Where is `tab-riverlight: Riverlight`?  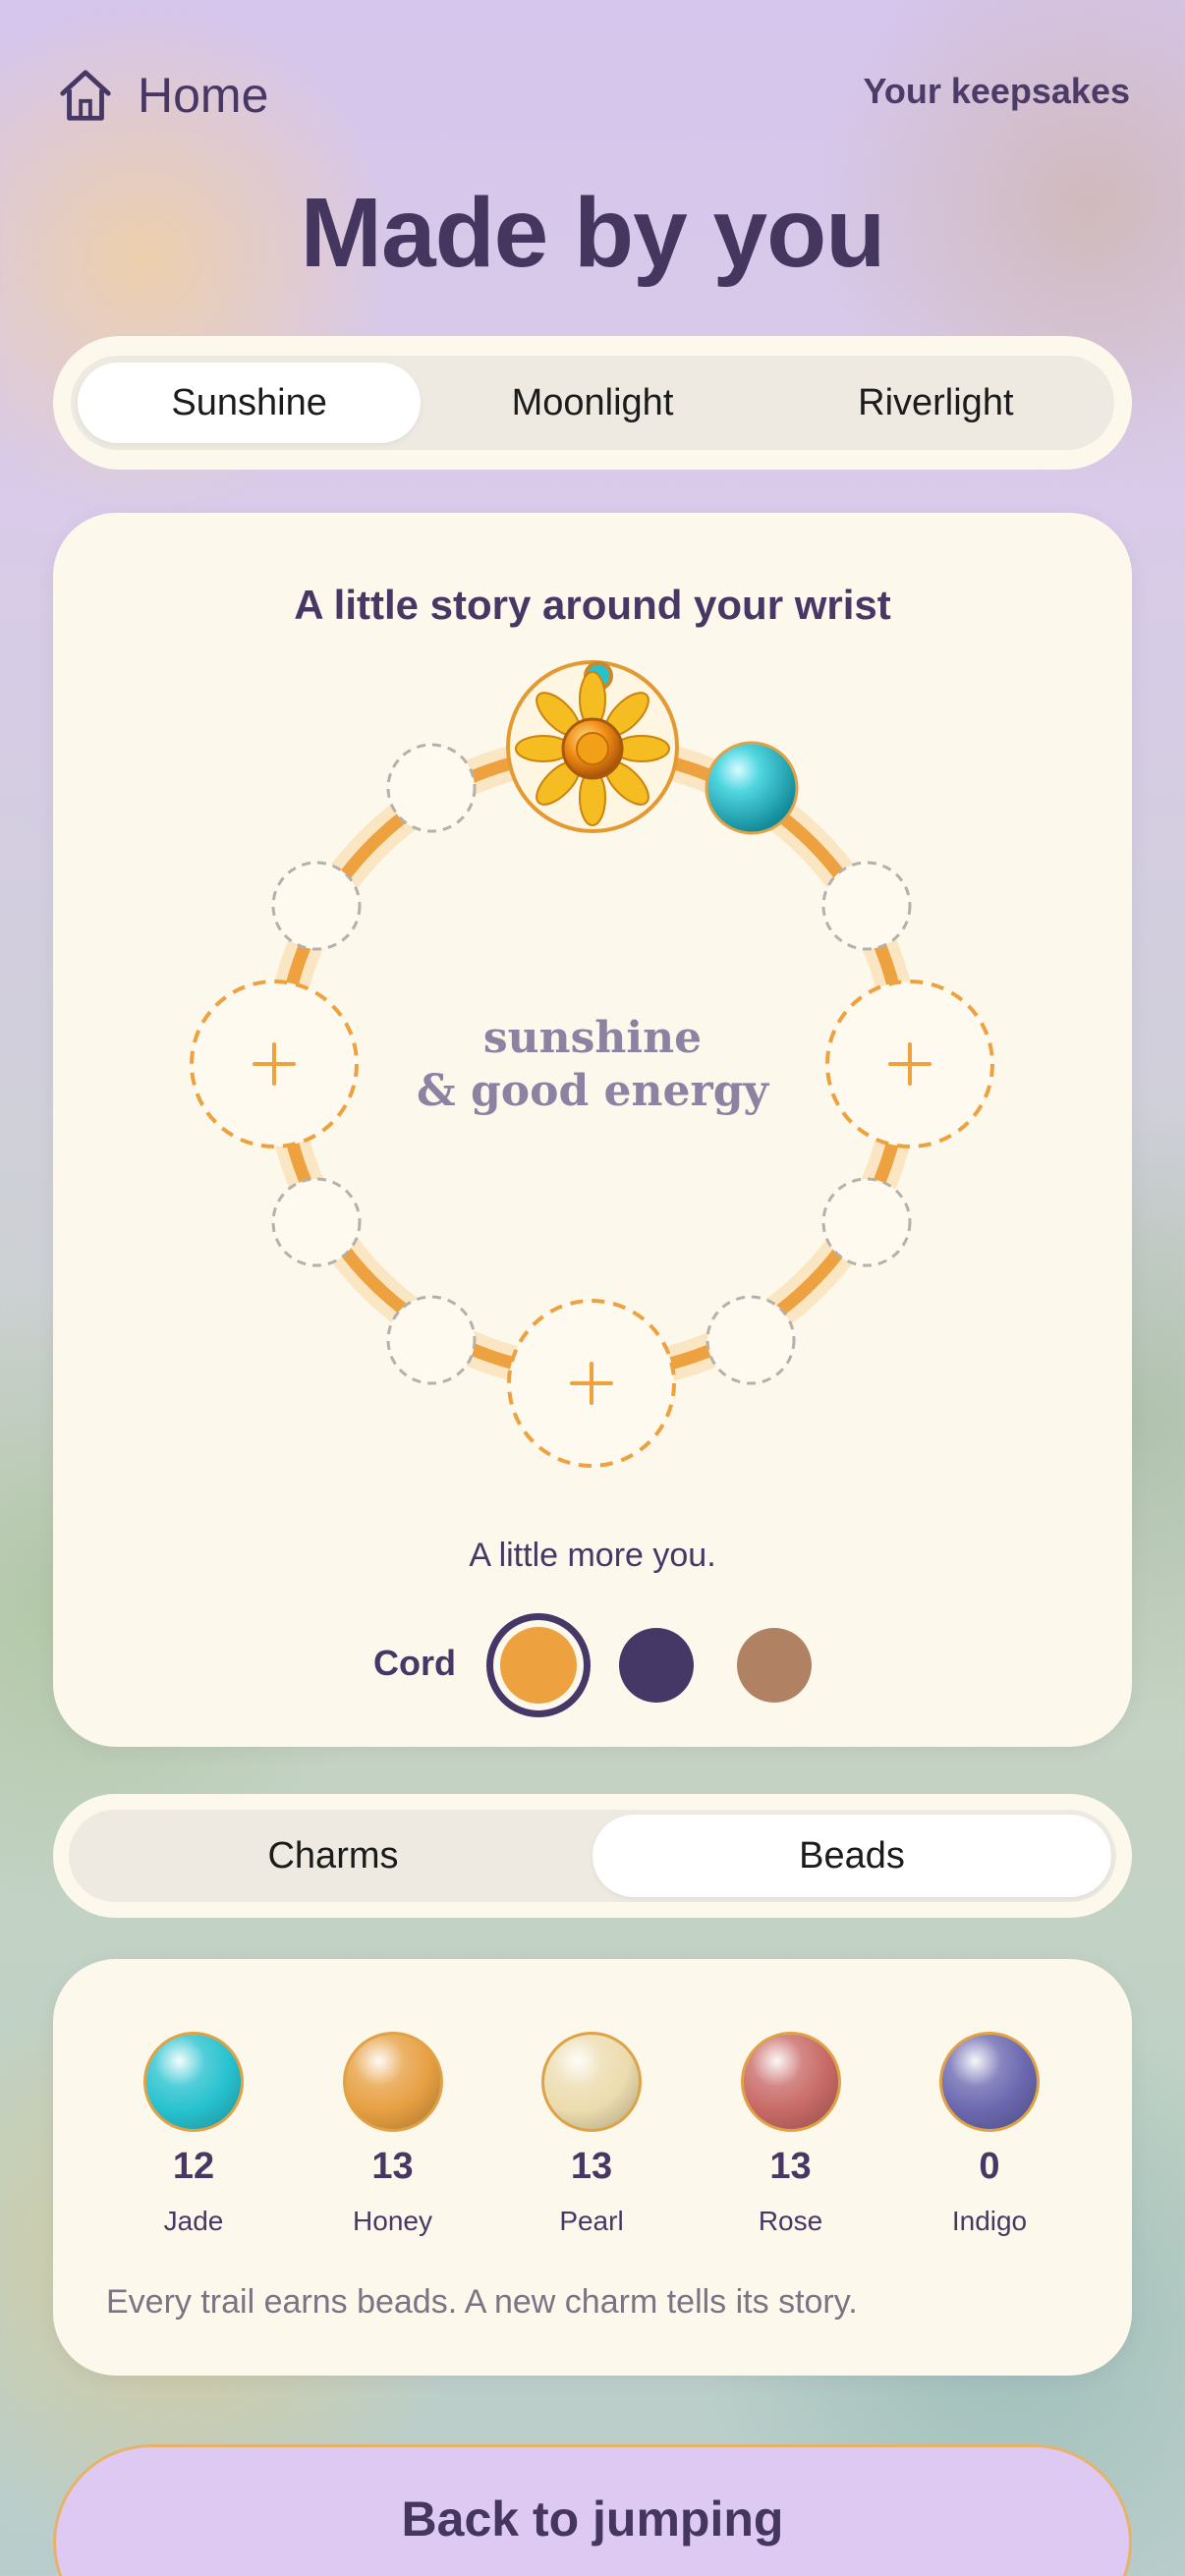
tab-riverlight: Riverlight is located at coordinates (936, 403).